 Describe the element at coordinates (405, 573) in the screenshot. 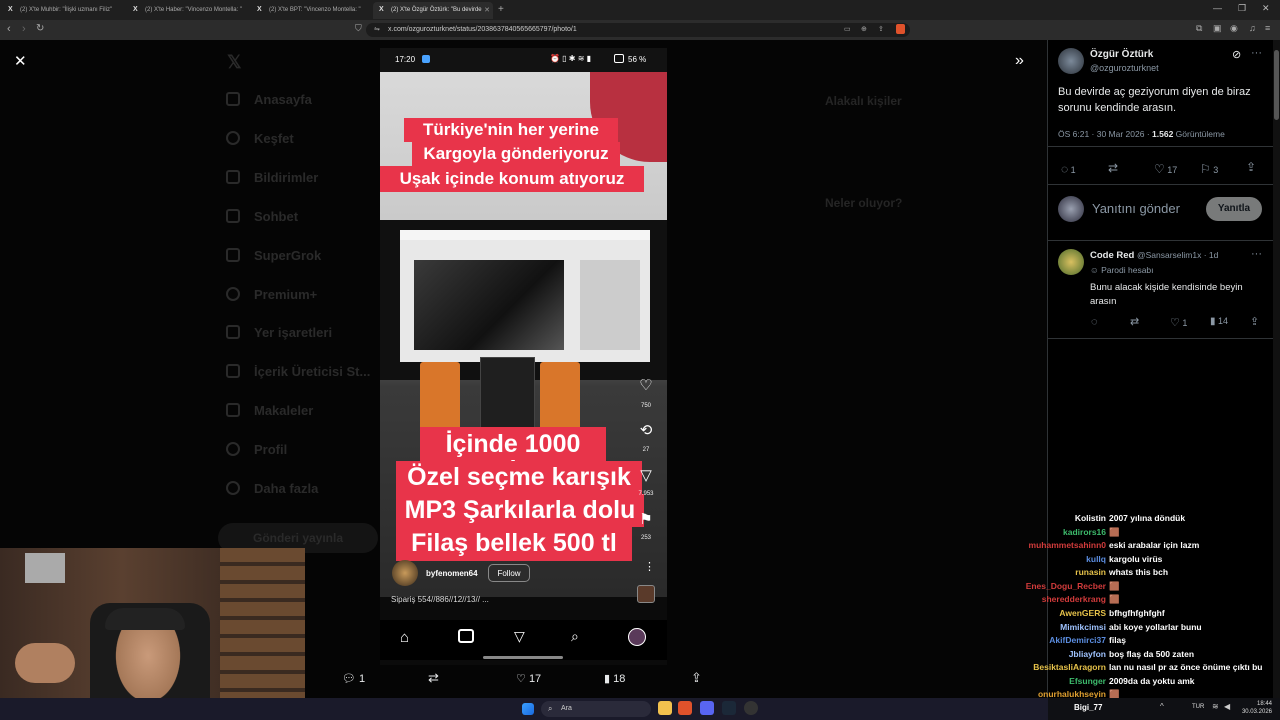

I see `creator-avatar` at that location.